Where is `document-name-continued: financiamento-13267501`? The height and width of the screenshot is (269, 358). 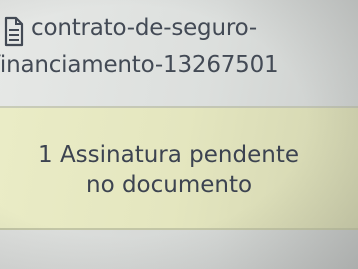
document-name-continued: financiamento-13267501 is located at coordinates (139, 65).